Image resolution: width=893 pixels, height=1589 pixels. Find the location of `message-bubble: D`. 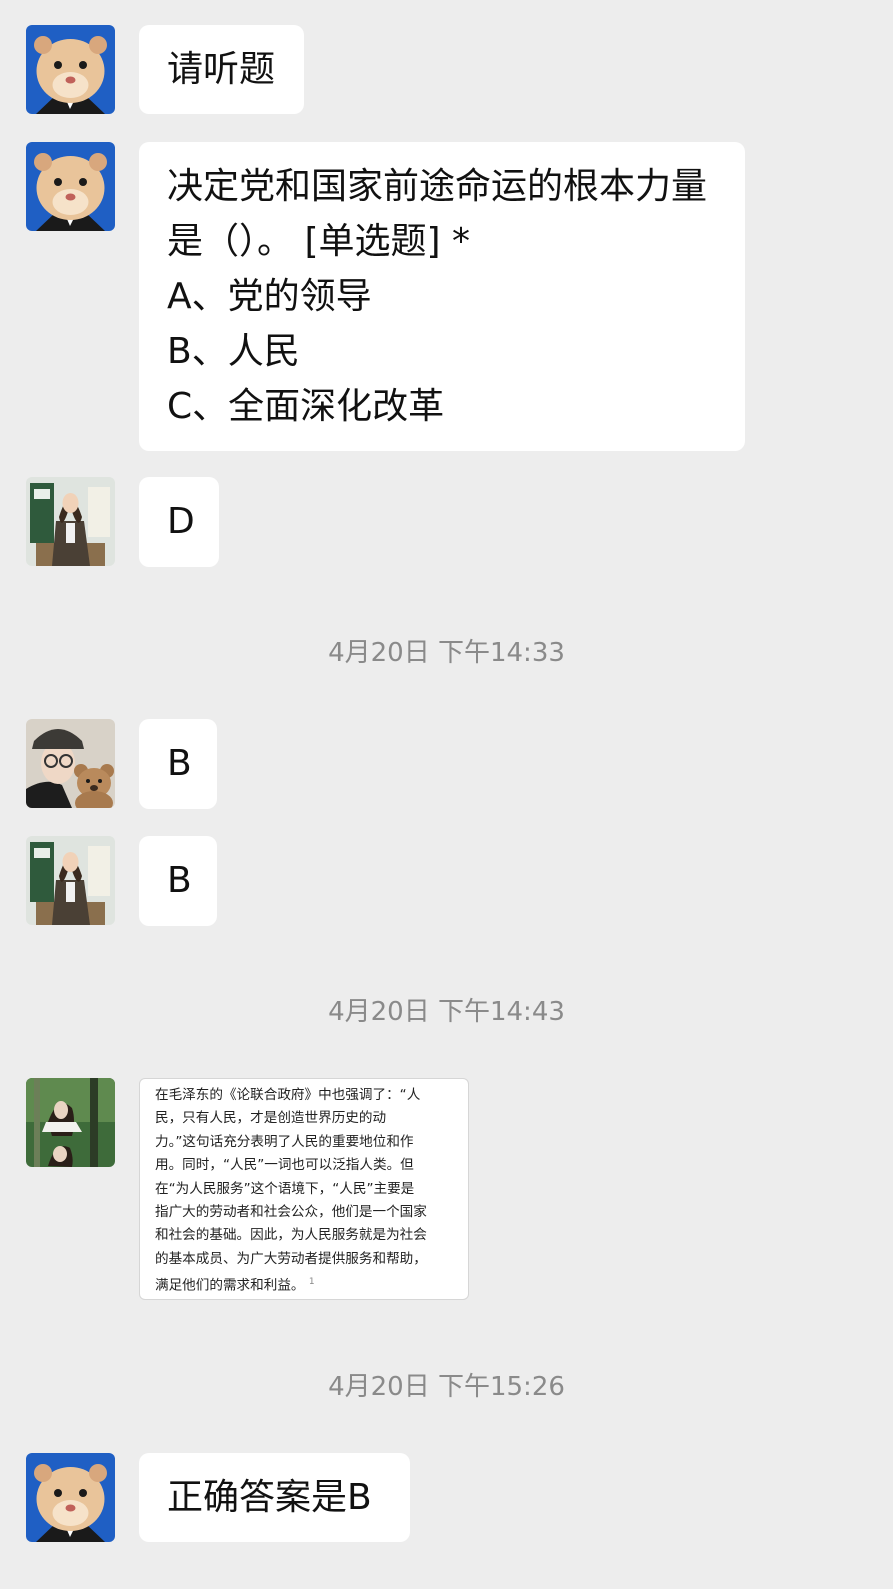

message-bubble: D is located at coordinates (179, 522).